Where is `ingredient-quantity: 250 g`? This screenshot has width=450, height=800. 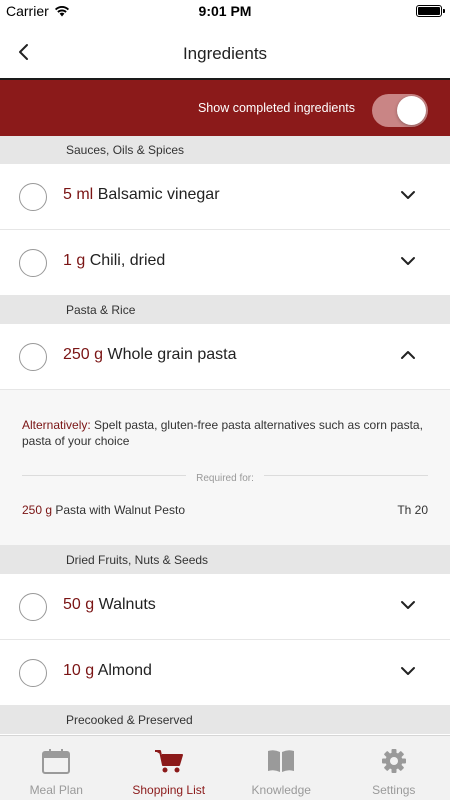
ingredient-quantity: 250 g is located at coordinates (83, 354).